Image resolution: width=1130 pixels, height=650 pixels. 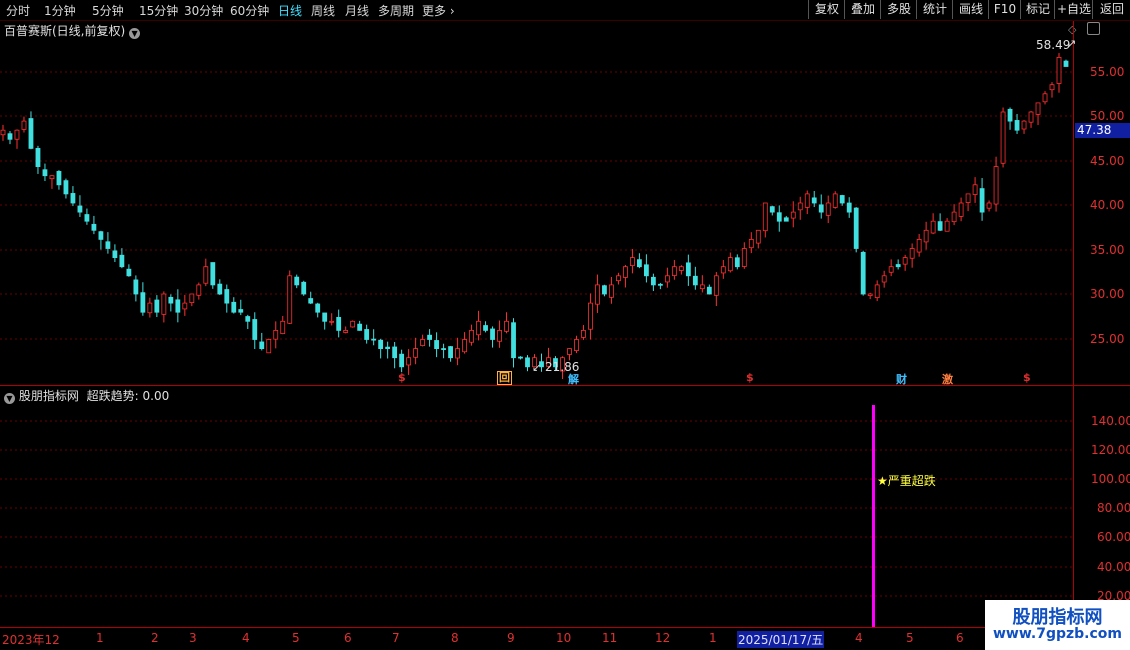 What do you see at coordinates (455, 638) in the screenshot?
I see `x-axis-label: 8` at bounding box center [455, 638].